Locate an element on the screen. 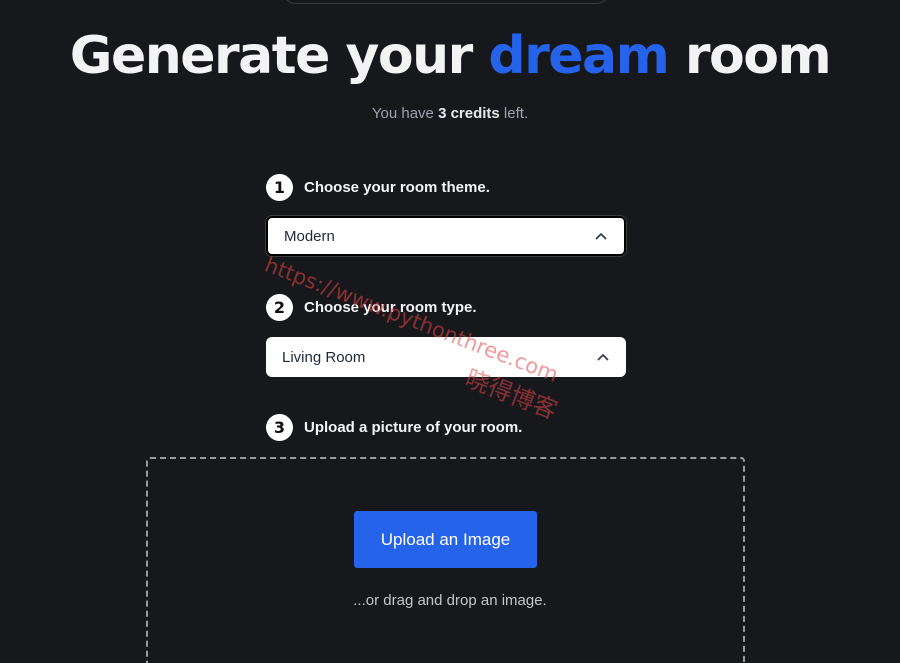  page-title: Generate your dream room is located at coordinates (450, 56).